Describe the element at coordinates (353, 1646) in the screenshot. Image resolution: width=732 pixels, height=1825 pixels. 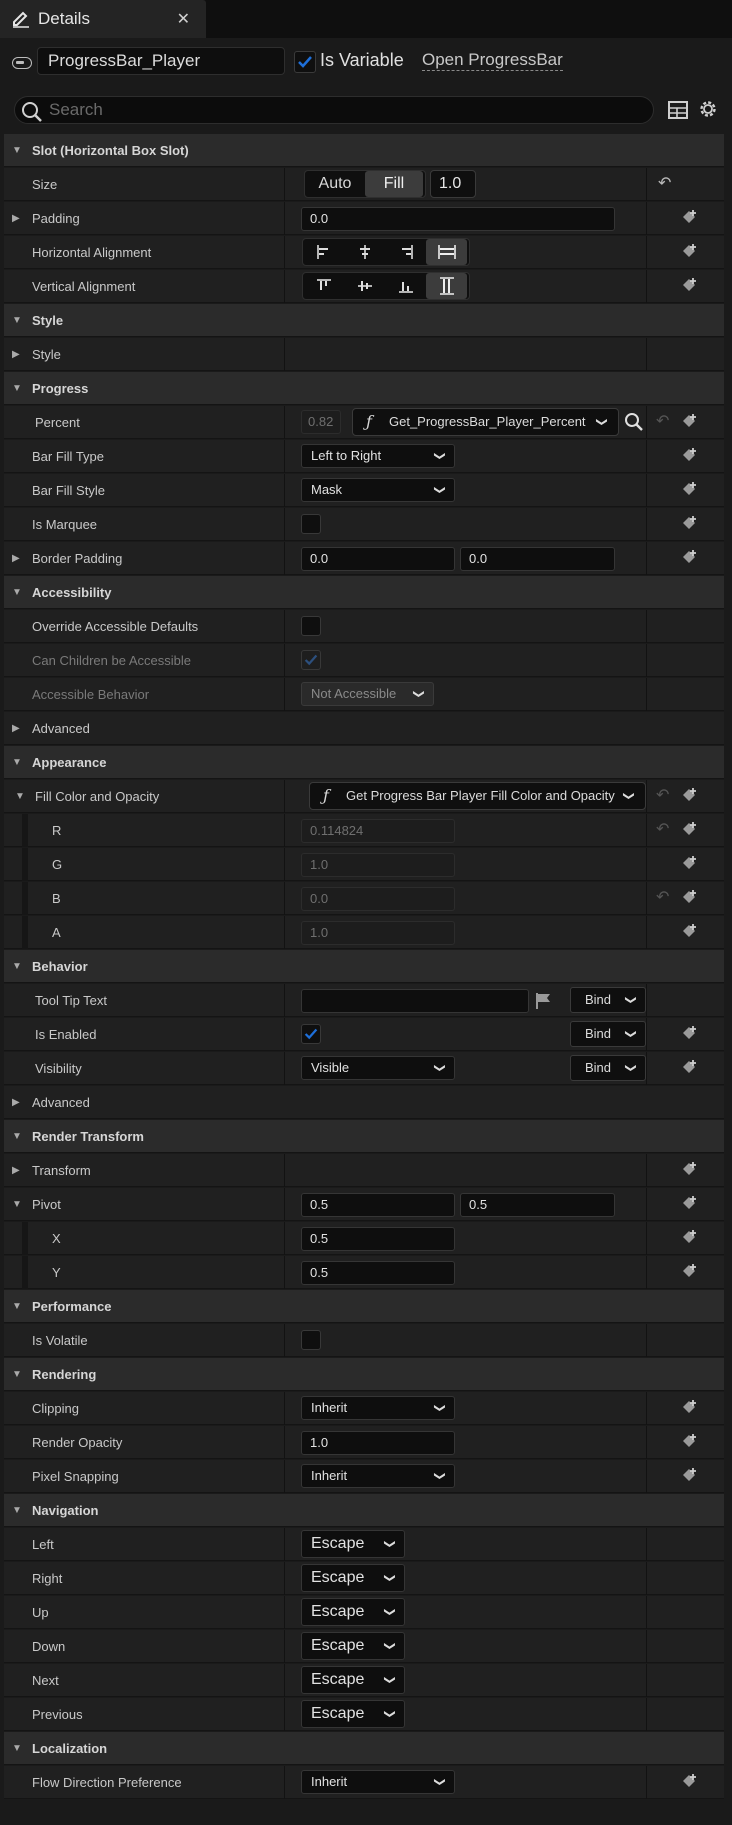
I see `nav-down-dropdown: Escape ❯` at that location.